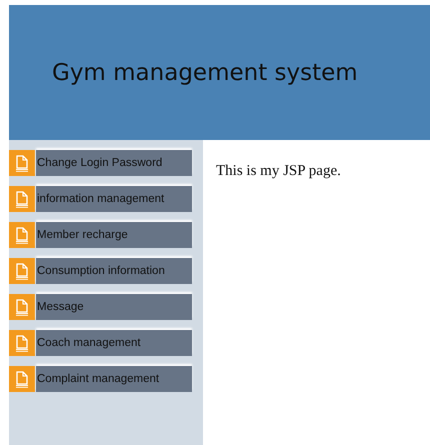 Image resolution: width=430 pixels, height=445 pixels. Describe the element at coordinates (114, 199) in the screenshot. I see `sidebar-menu-item: information management` at that location.